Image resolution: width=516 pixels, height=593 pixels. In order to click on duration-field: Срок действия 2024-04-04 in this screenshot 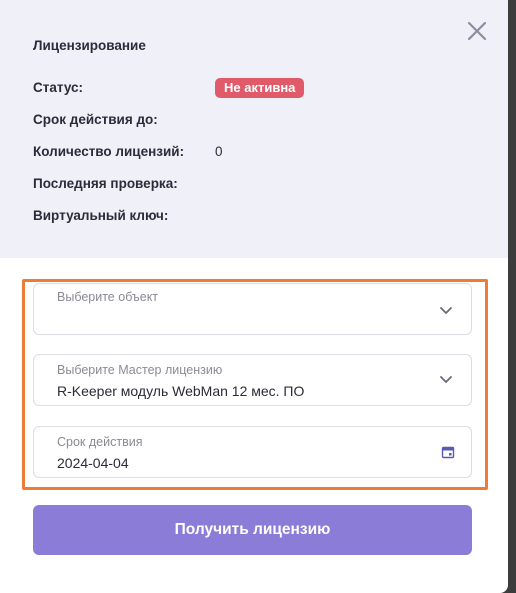, I will do `click(252, 452)`.